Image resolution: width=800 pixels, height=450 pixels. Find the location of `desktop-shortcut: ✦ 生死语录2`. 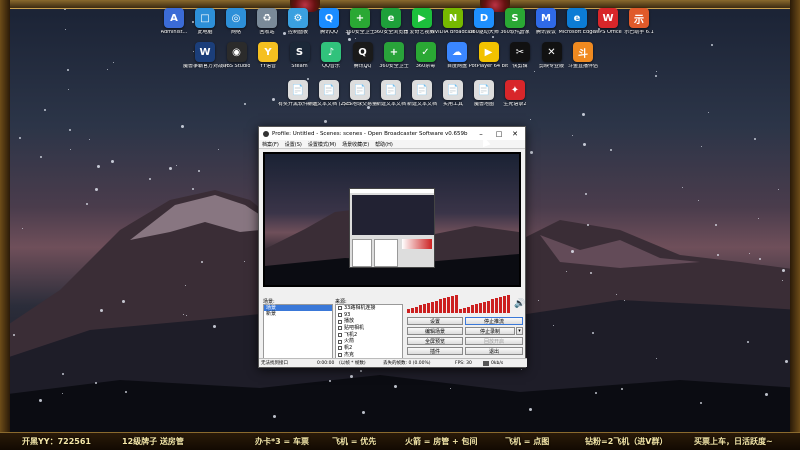

desktop-shortcut: ✦ 生死语录2 is located at coordinates (515, 102).